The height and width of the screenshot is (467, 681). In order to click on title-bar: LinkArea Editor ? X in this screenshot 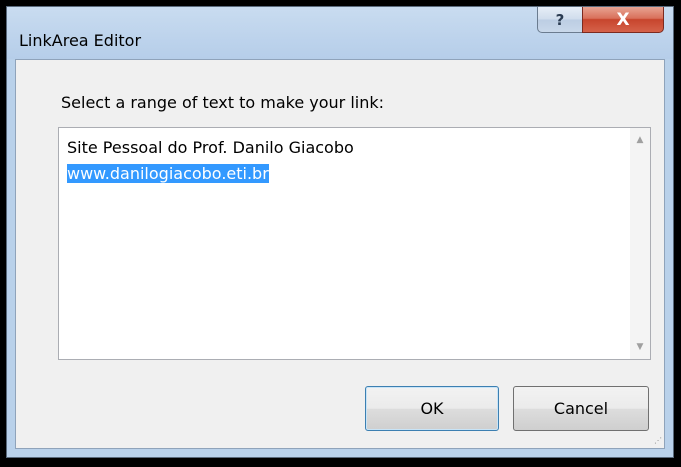, I will do `click(340, 33)`.